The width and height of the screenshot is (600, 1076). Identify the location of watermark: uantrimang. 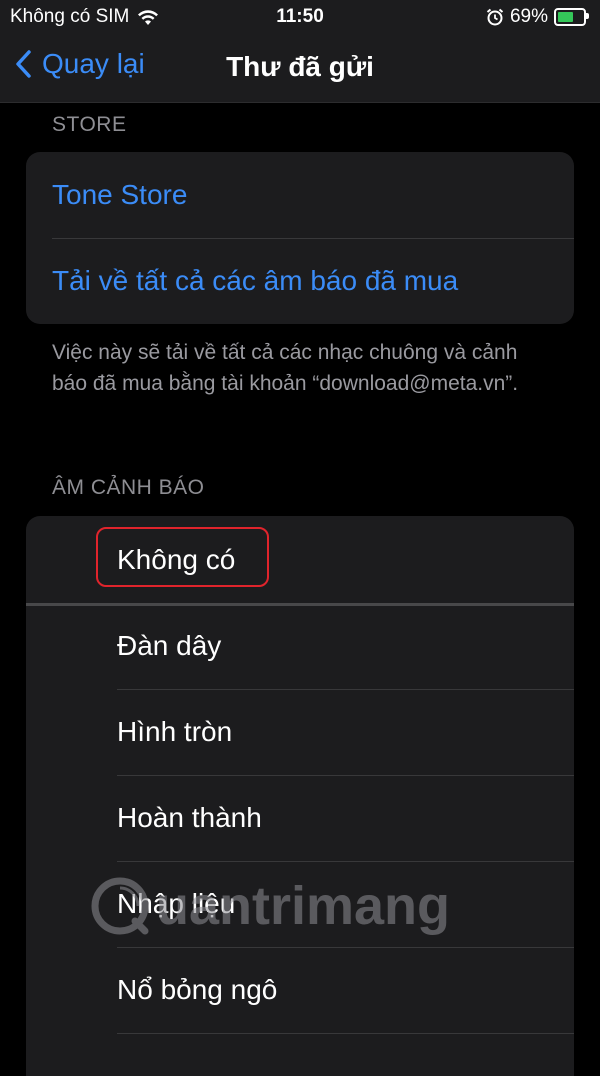
(270, 906).